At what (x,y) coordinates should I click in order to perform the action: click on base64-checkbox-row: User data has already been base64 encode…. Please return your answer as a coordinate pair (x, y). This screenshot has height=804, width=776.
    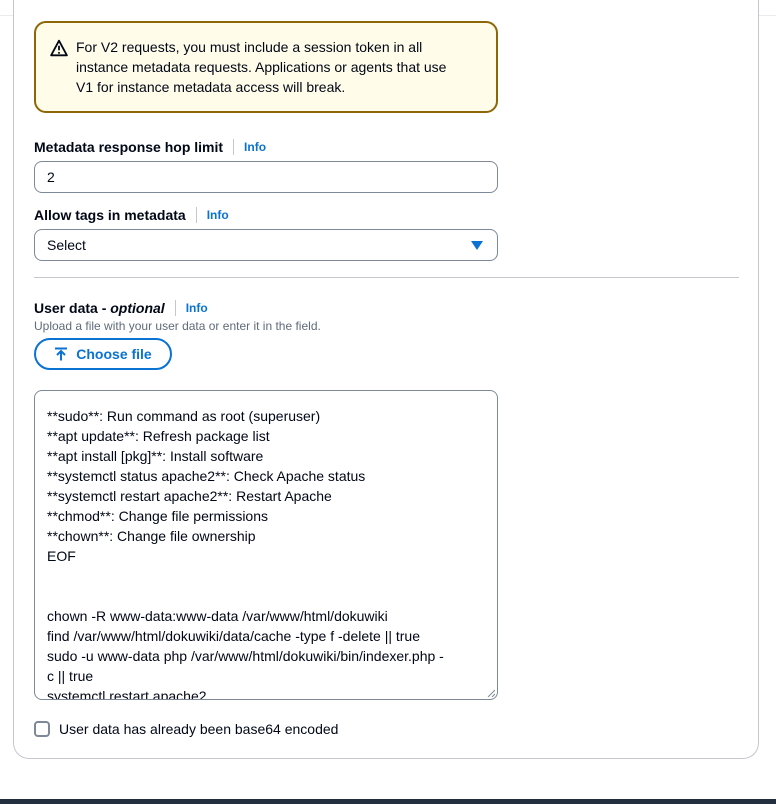
    Looking at the image, I should click on (186, 729).